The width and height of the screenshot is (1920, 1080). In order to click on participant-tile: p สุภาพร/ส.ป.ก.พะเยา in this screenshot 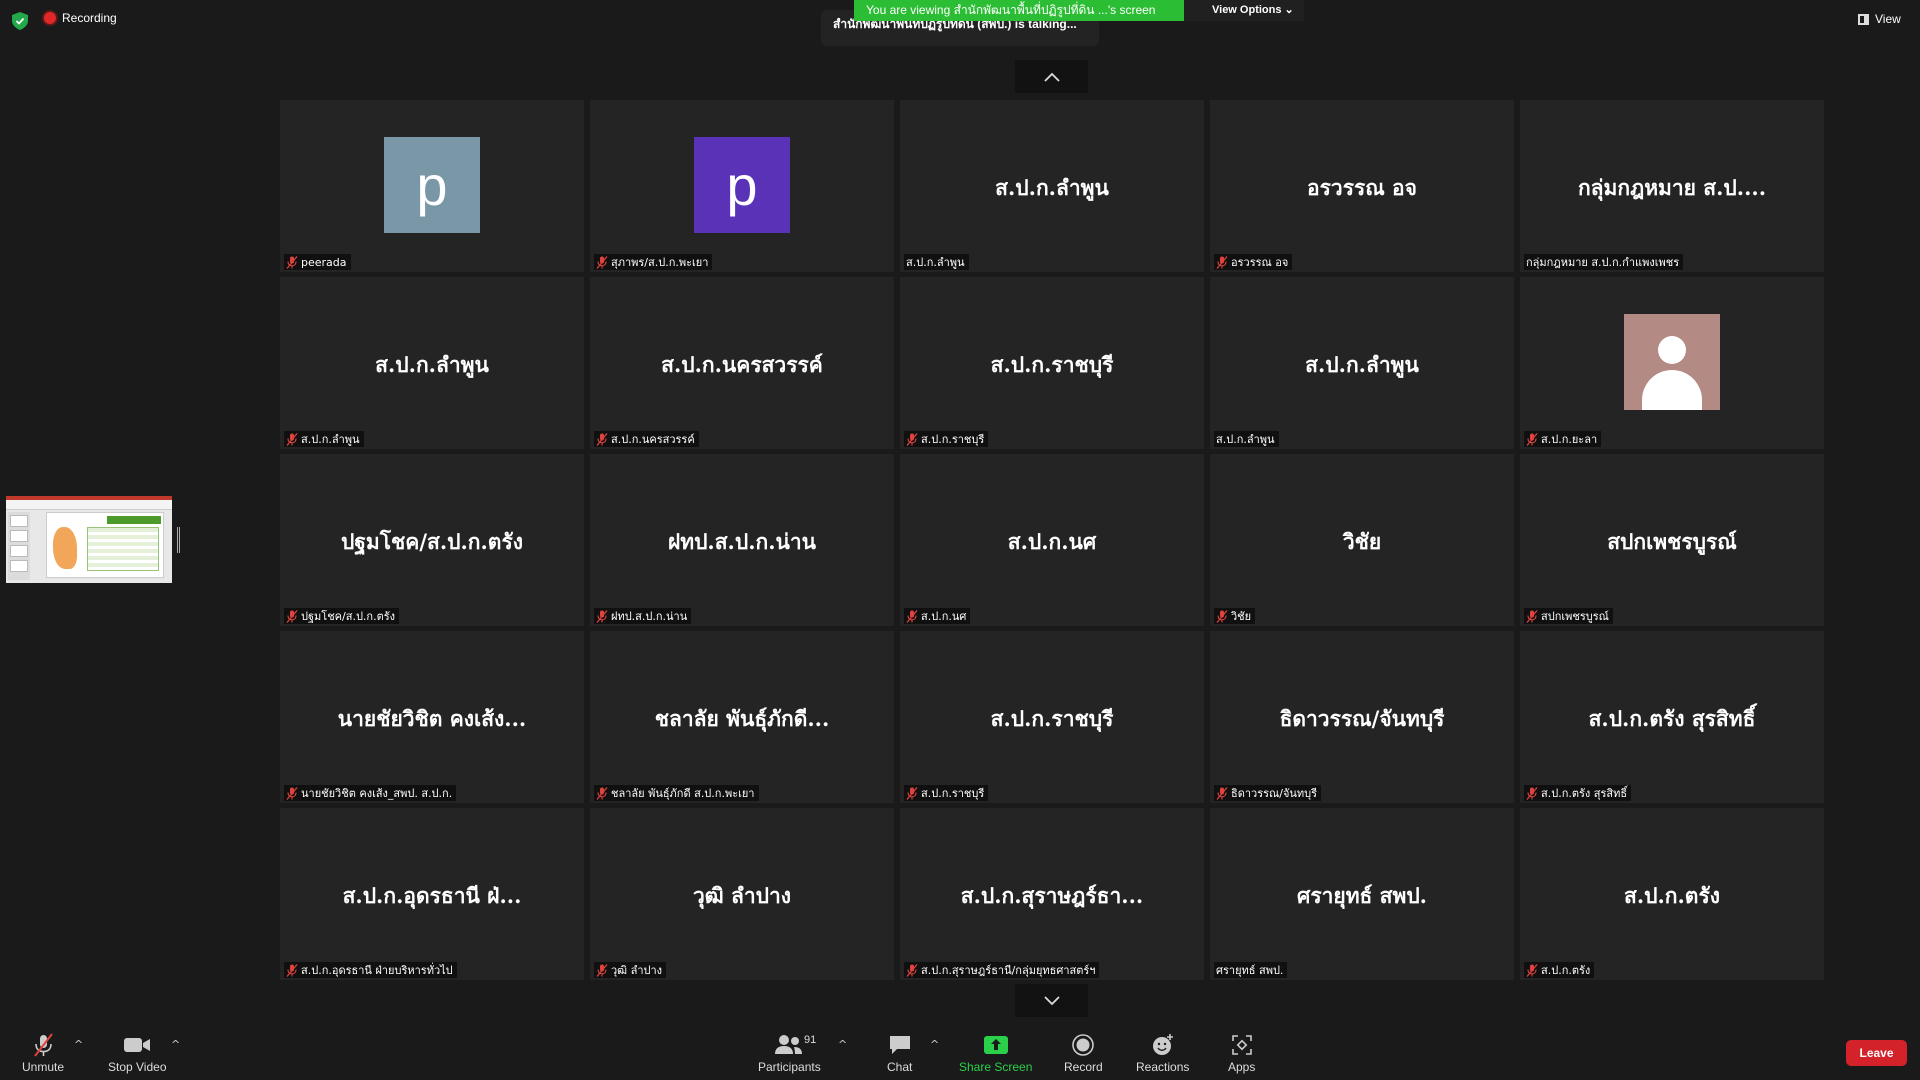, I will do `click(742, 186)`.